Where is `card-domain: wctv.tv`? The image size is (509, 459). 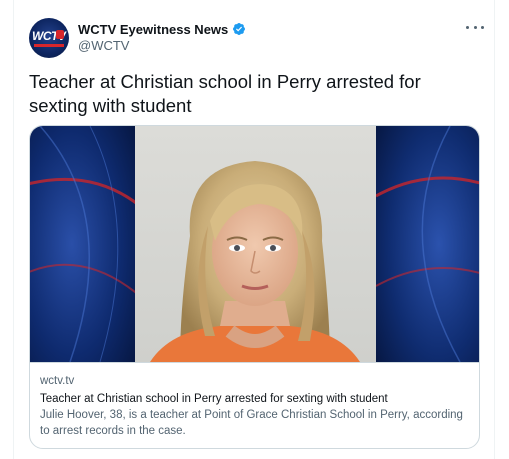 card-domain: wctv.tv is located at coordinates (57, 381).